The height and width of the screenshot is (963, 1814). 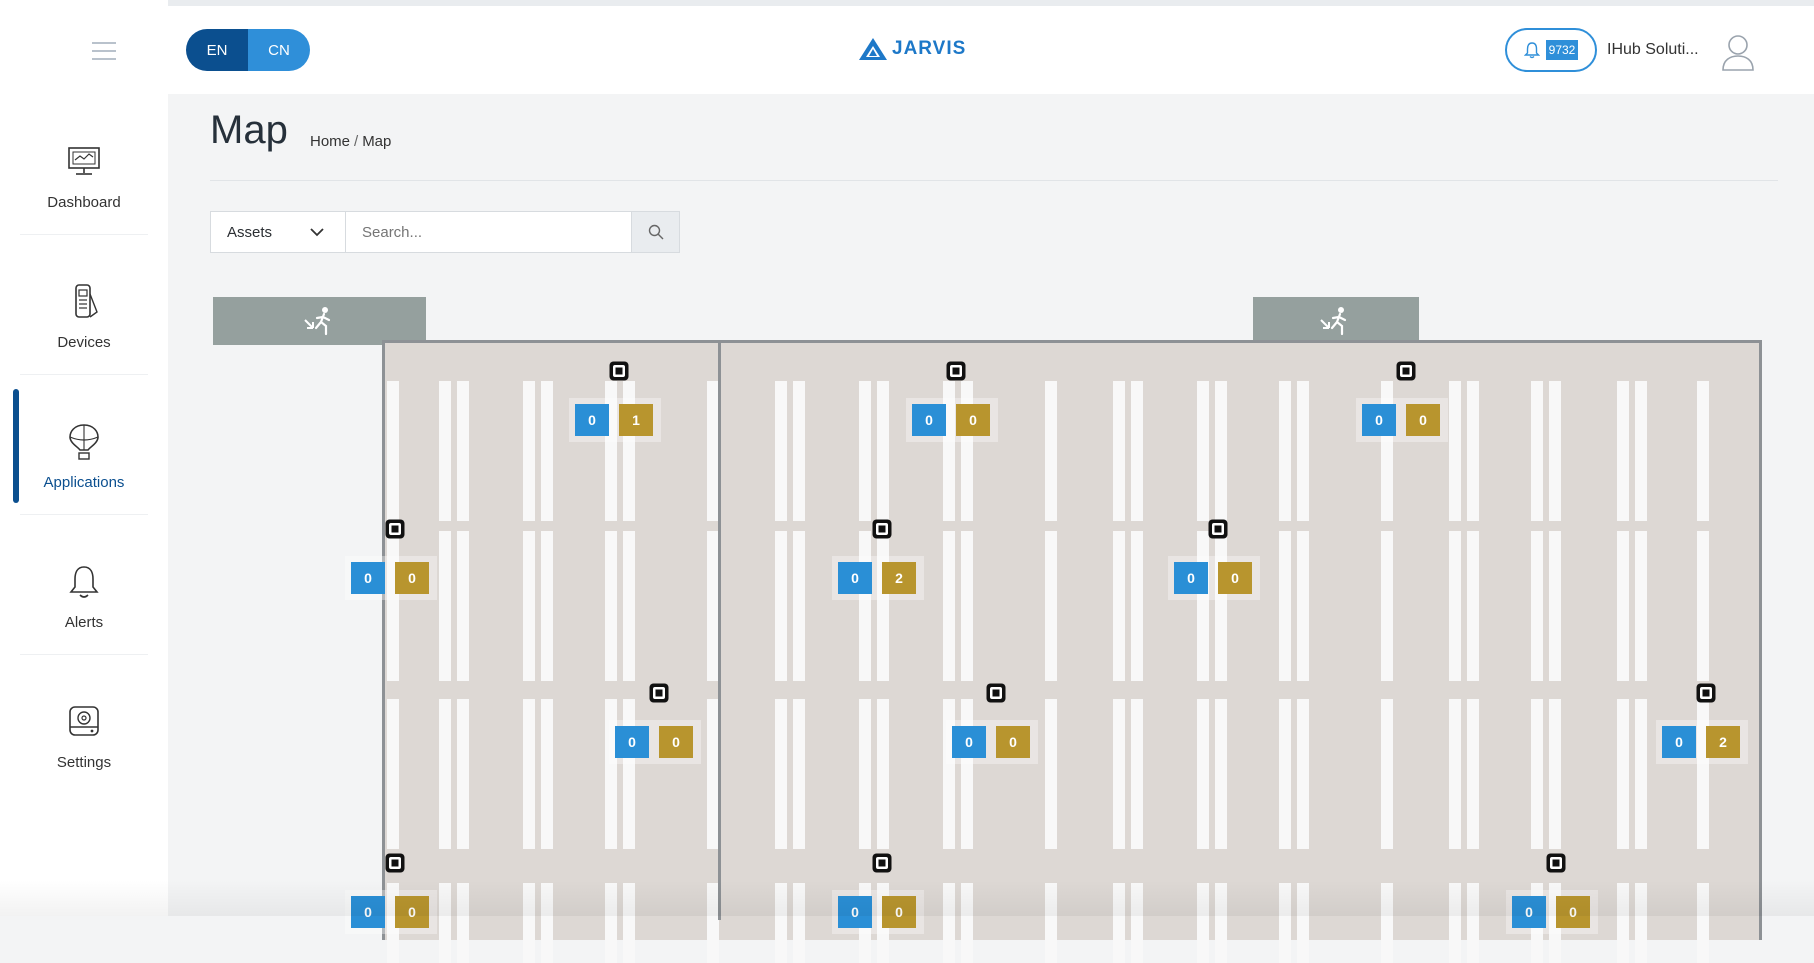 I want to click on header-divider, so click(x=994, y=180).